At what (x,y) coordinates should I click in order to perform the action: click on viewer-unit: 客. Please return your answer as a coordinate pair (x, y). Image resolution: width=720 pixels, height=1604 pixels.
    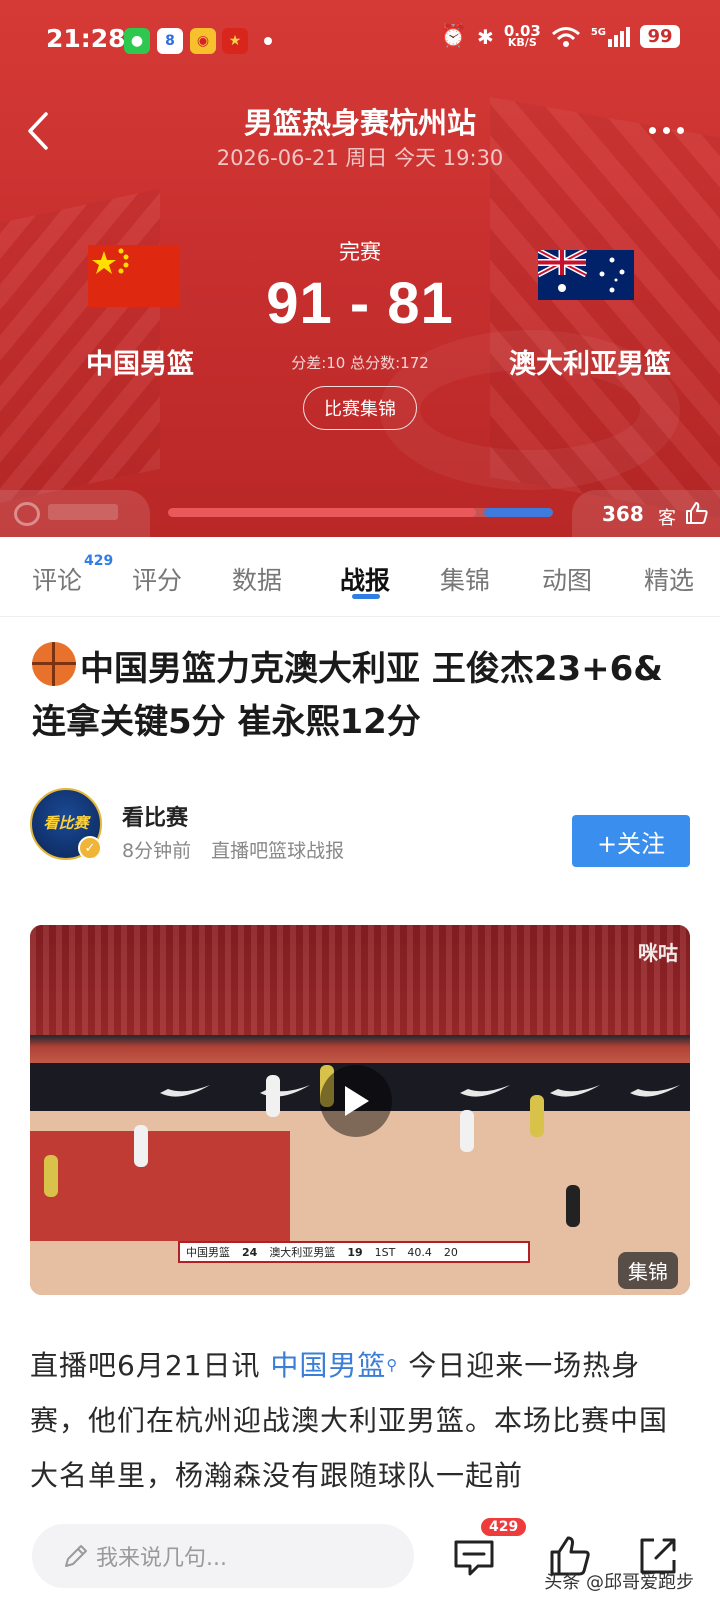
    Looking at the image, I should click on (667, 518).